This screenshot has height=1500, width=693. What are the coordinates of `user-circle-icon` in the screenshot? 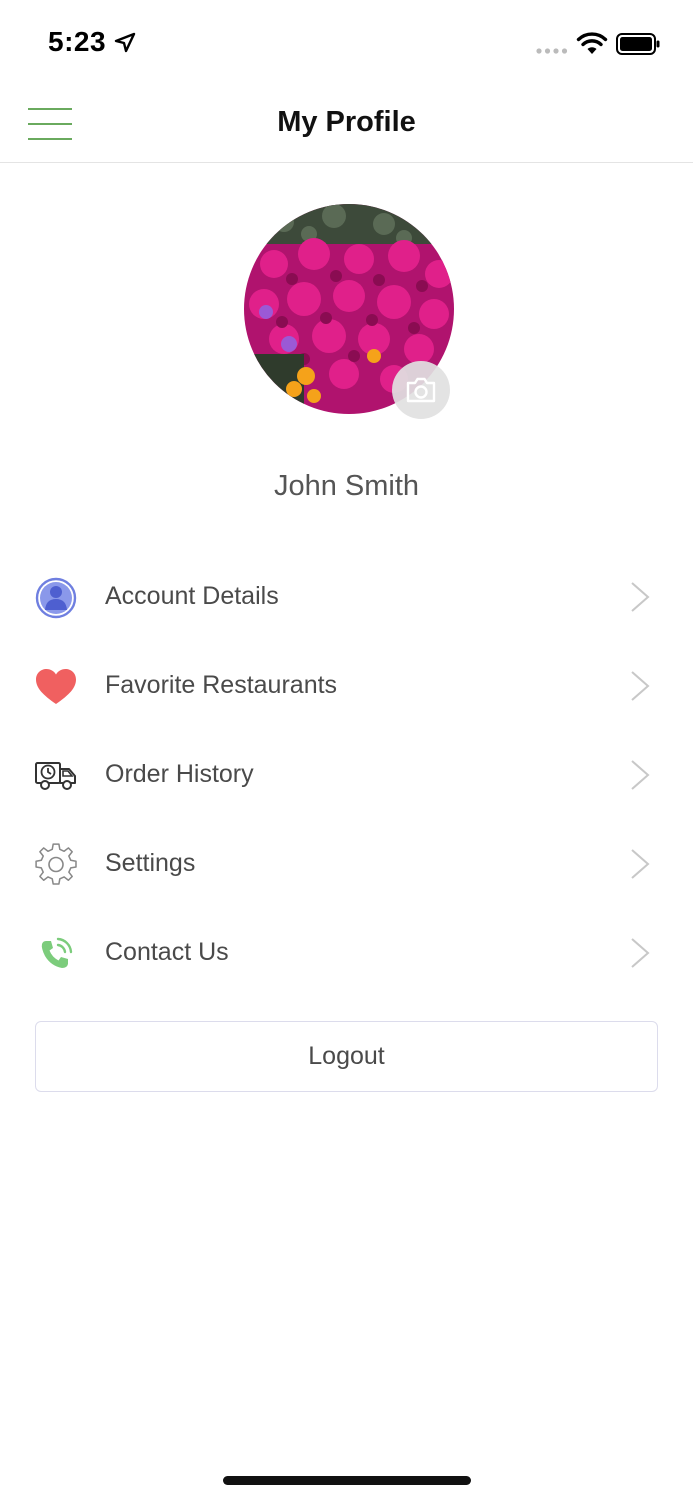 It's located at (56, 598).